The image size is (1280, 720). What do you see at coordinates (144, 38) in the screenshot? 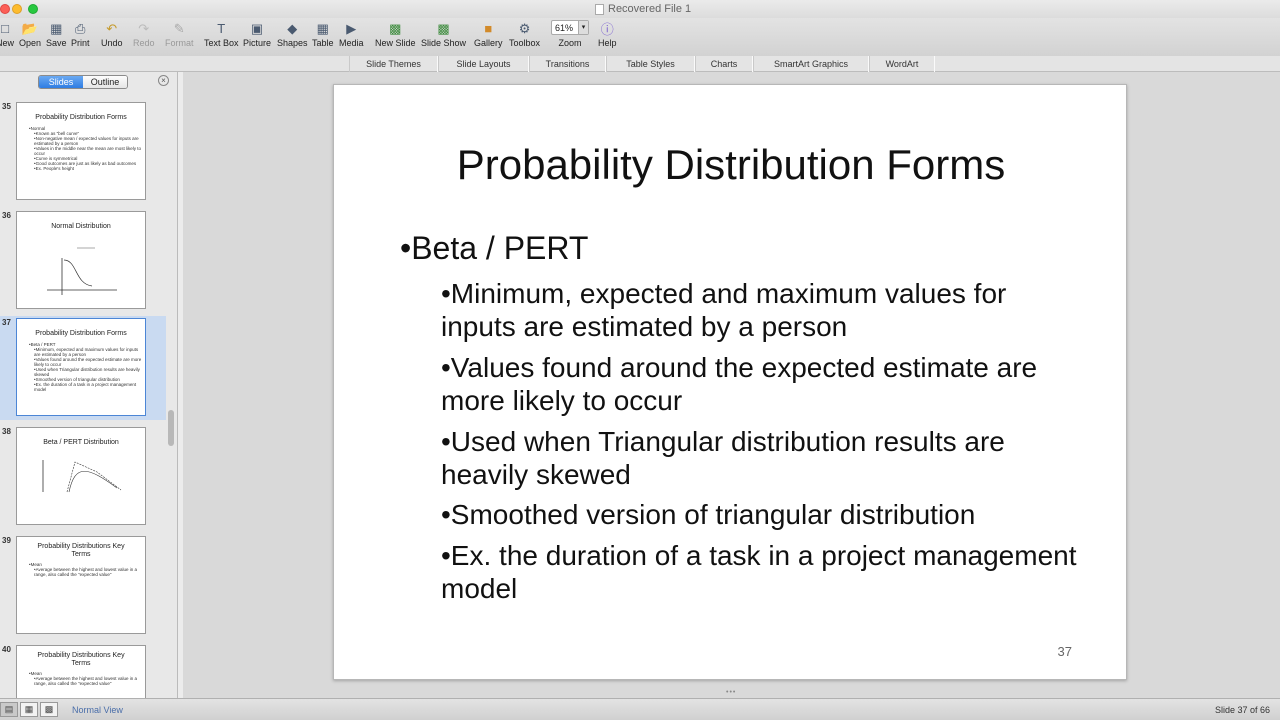
I see `redo-button: ↷ Redo` at bounding box center [144, 38].